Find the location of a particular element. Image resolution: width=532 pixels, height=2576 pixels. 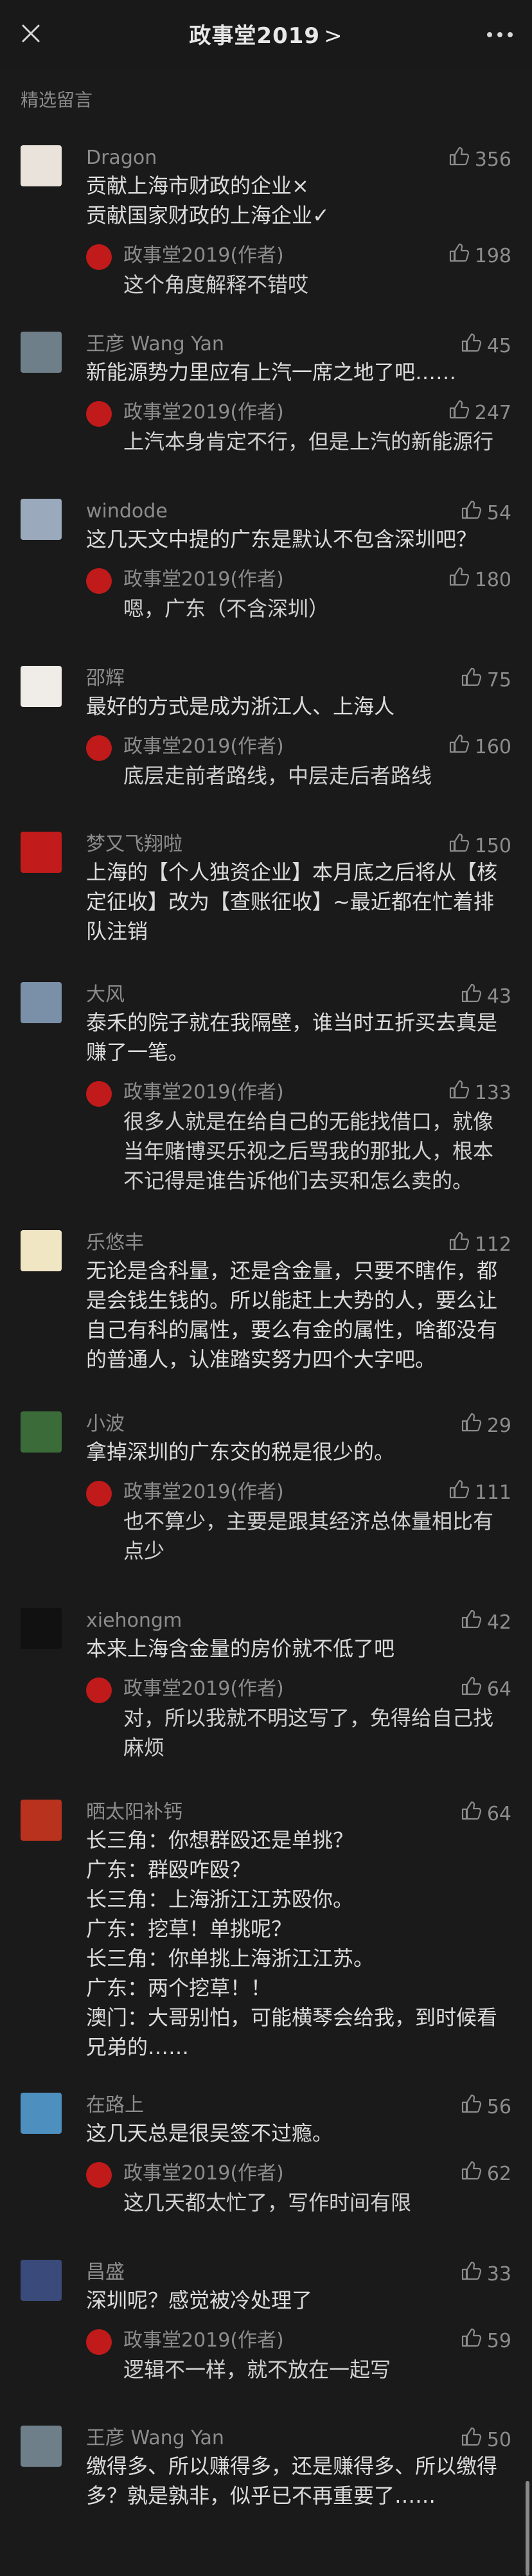

scrollbar is located at coordinates (527, 2528).